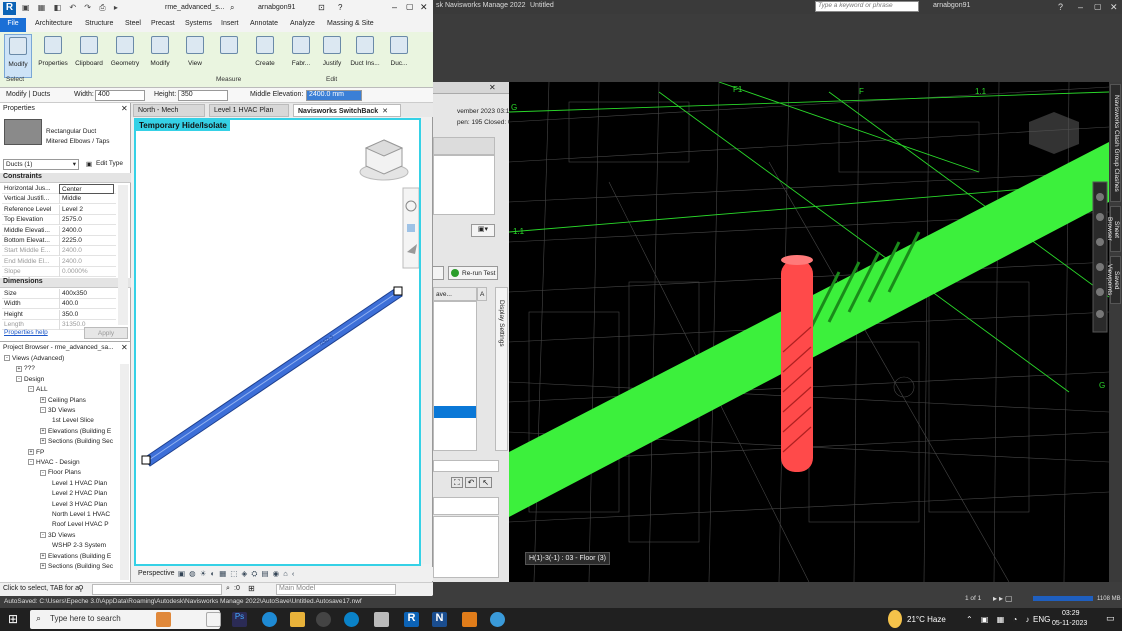 The image size is (1122, 631). What do you see at coordinates (265, 56) in the screenshot?
I see `create-button: Create` at bounding box center [265, 56].